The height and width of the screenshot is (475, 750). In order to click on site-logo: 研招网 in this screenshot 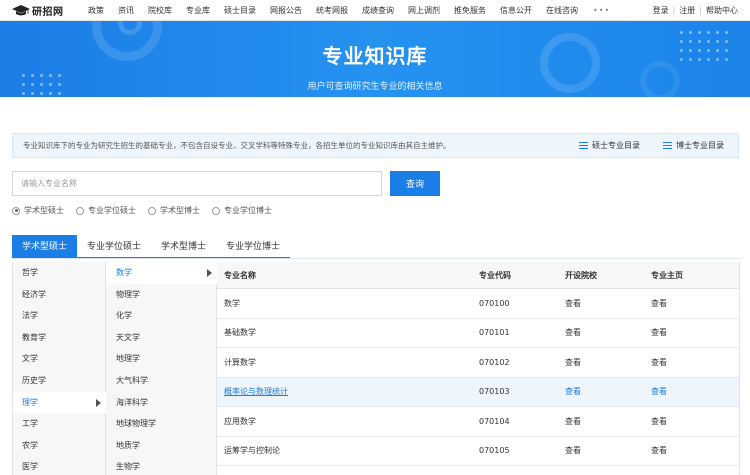, I will do `click(38, 10)`.